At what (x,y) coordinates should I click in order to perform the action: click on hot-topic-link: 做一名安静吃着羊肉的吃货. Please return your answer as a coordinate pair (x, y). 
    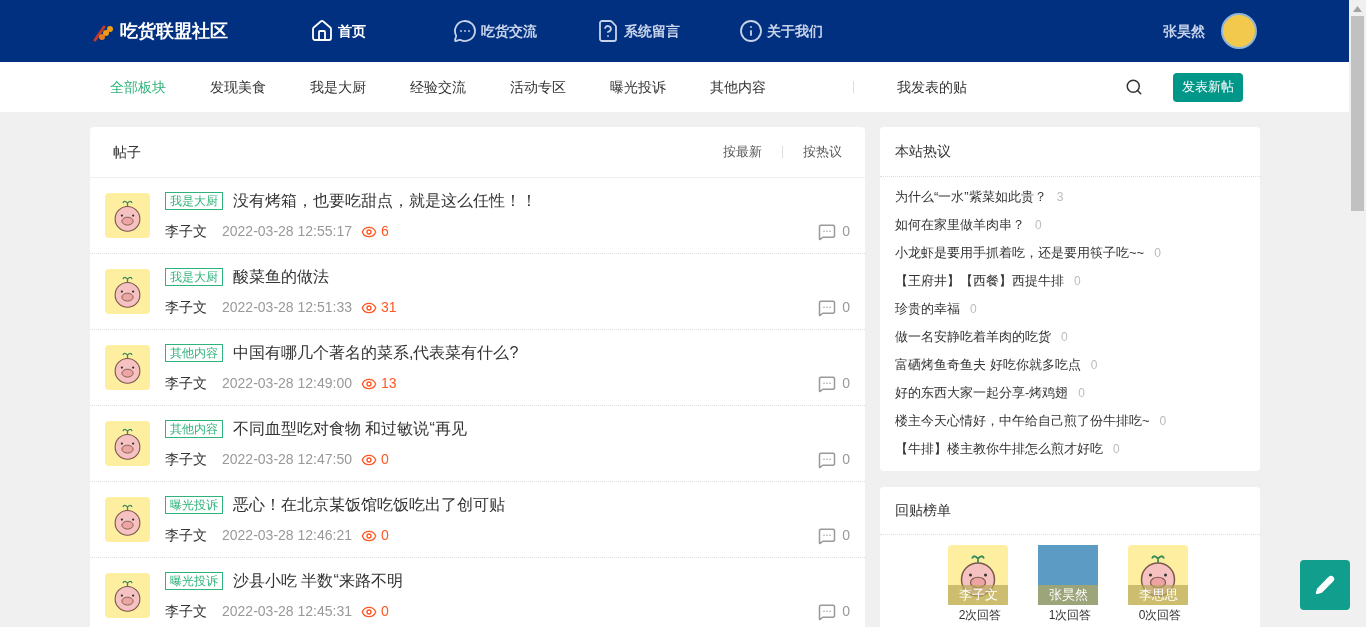
    Looking at the image, I should click on (973, 337).